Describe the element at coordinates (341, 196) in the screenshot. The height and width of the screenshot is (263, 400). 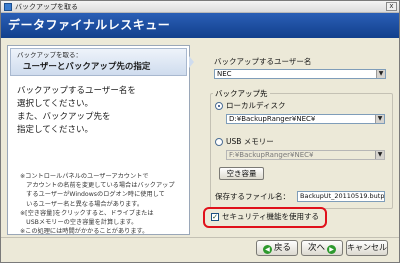
I see `filename-input: BackupUt_20110519.butp` at that location.